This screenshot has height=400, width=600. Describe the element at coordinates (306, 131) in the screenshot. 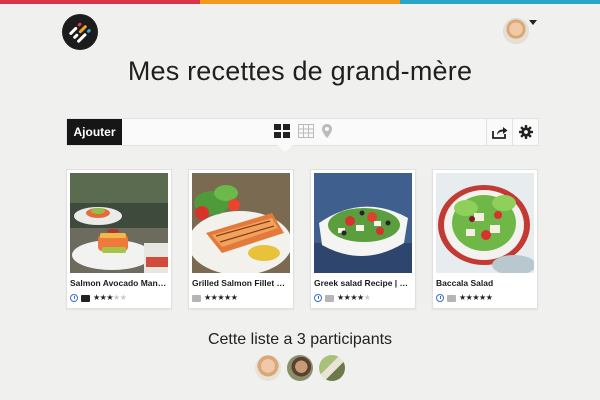

I see `table-view-icon` at that location.